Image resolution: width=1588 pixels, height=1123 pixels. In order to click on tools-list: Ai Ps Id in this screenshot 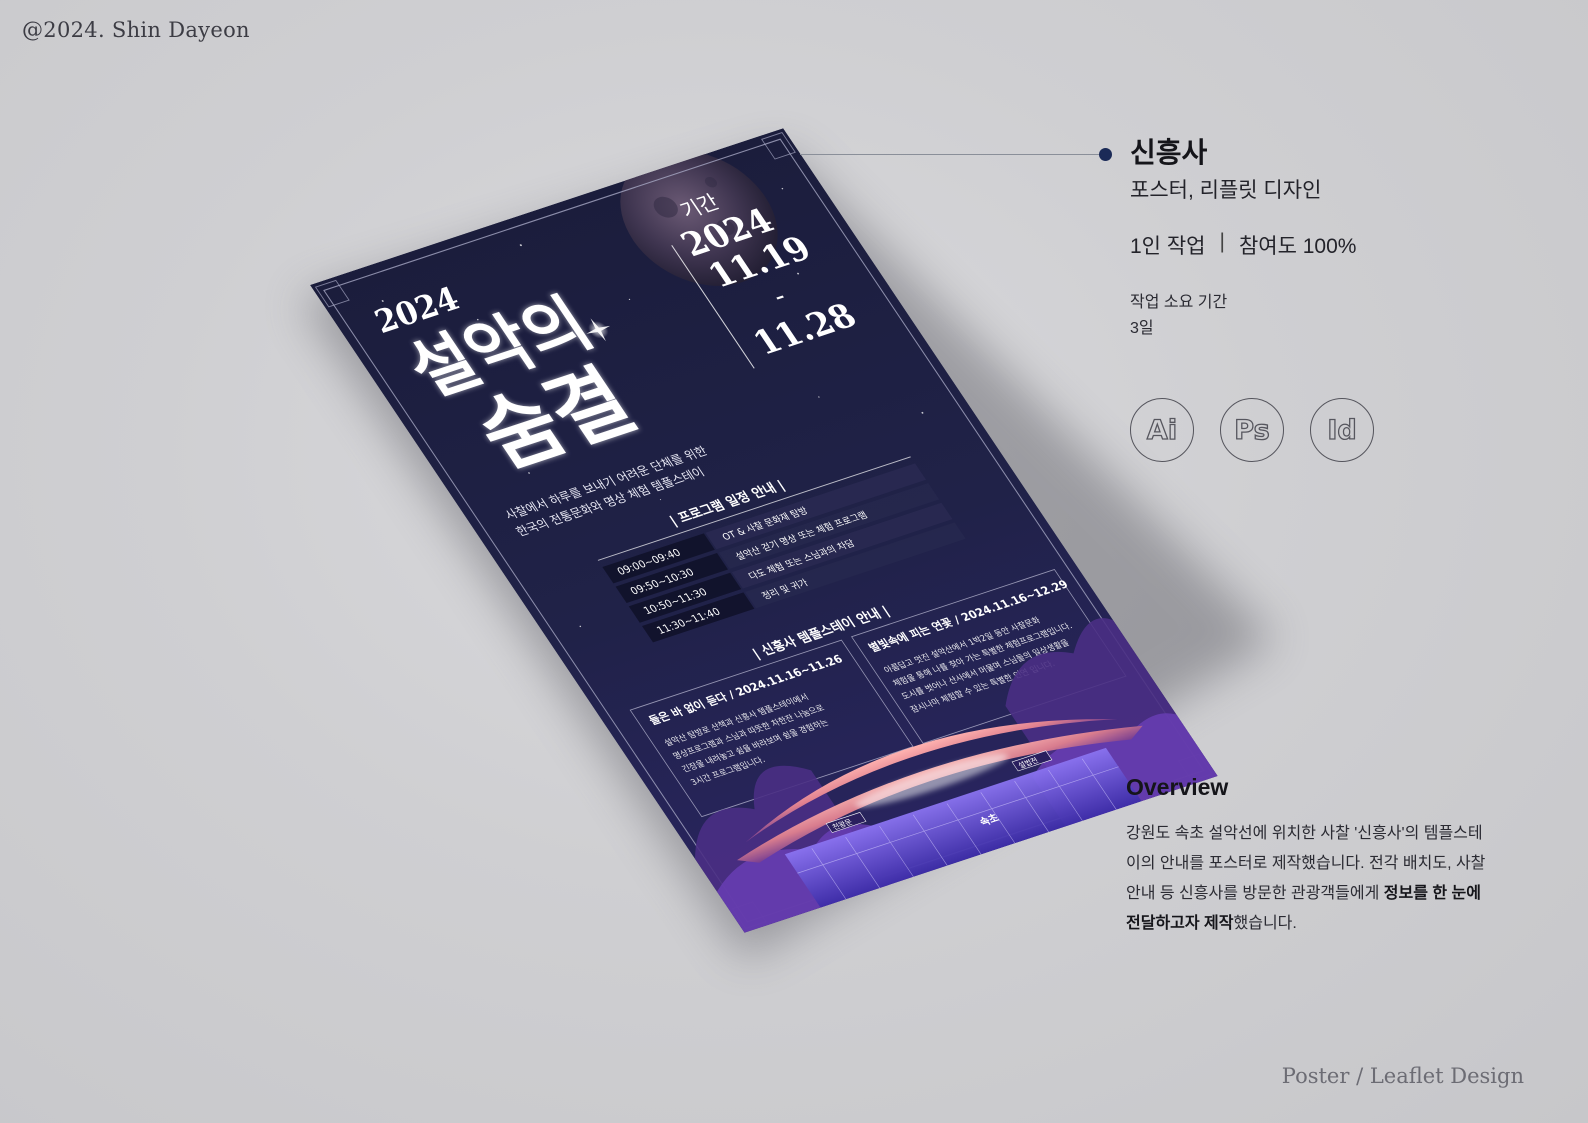, I will do `click(1252, 430)`.